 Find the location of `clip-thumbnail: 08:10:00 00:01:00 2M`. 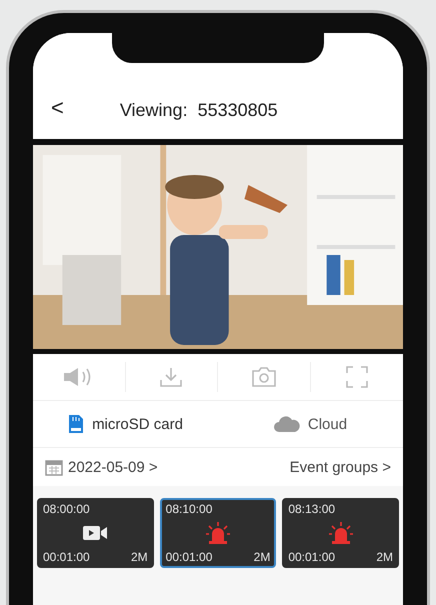

clip-thumbnail: 08:10:00 00:01:00 2M is located at coordinates (218, 533).